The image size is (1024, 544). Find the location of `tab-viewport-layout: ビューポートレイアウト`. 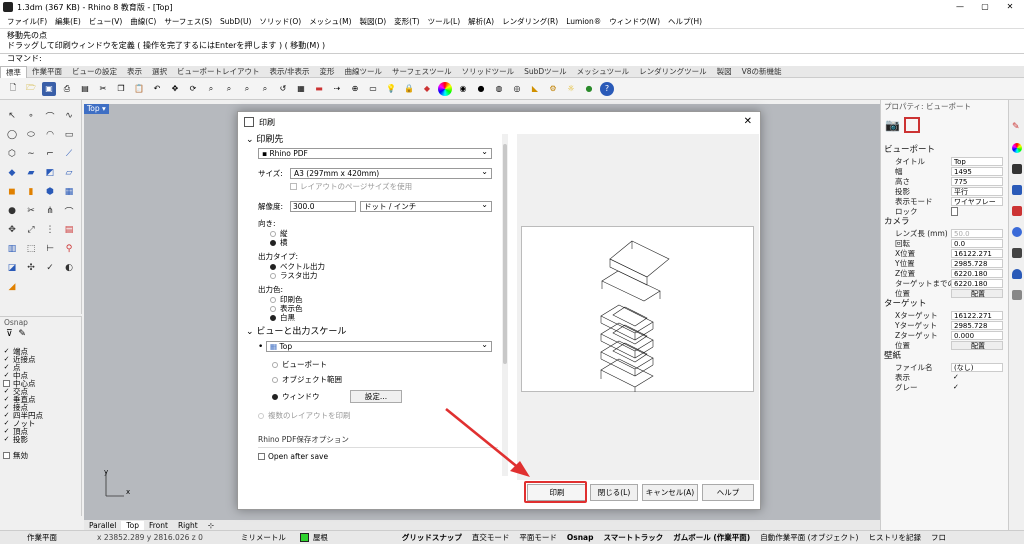

tab-viewport-layout: ビューポートレイアウト is located at coordinates (218, 71).